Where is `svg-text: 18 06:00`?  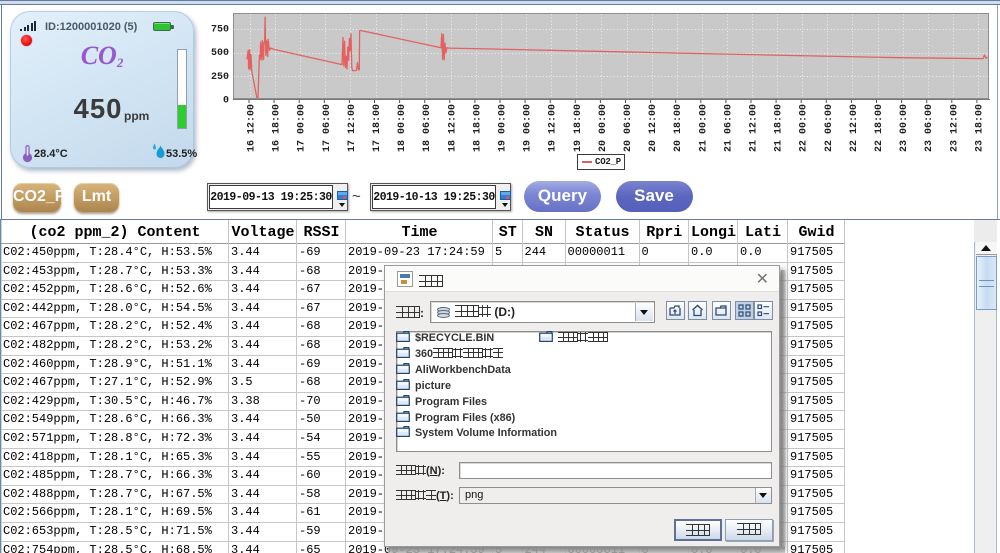
svg-text: 18 06:00 is located at coordinates (427, 128).